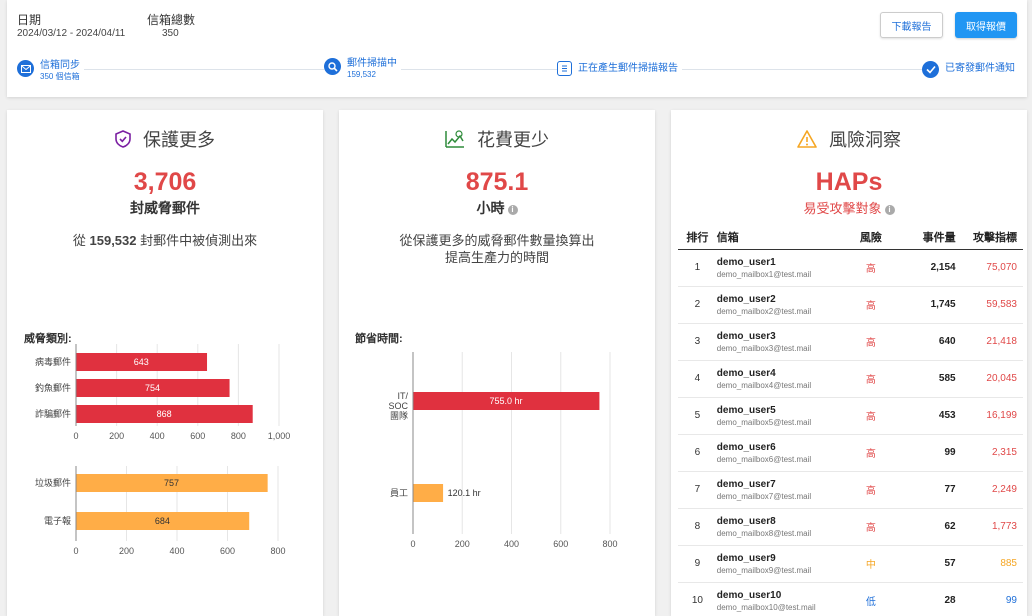 The width and height of the screenshot is (1032, 616). I want to click on card-title: 花費更少, so click(497, 139).